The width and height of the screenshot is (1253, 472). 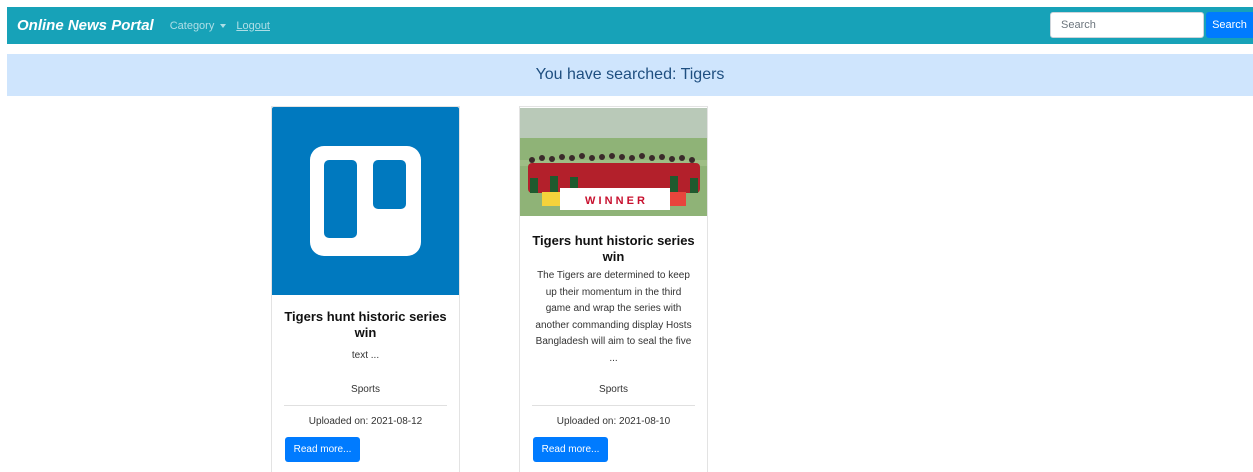 I want to click on cricket-team-photo: W I N N E R, so click(x=613, y=162).